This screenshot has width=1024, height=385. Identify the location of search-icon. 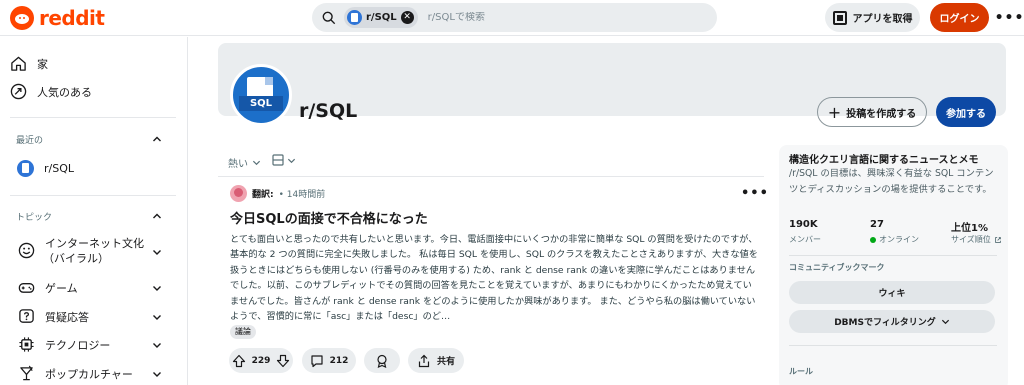
(329, 17).